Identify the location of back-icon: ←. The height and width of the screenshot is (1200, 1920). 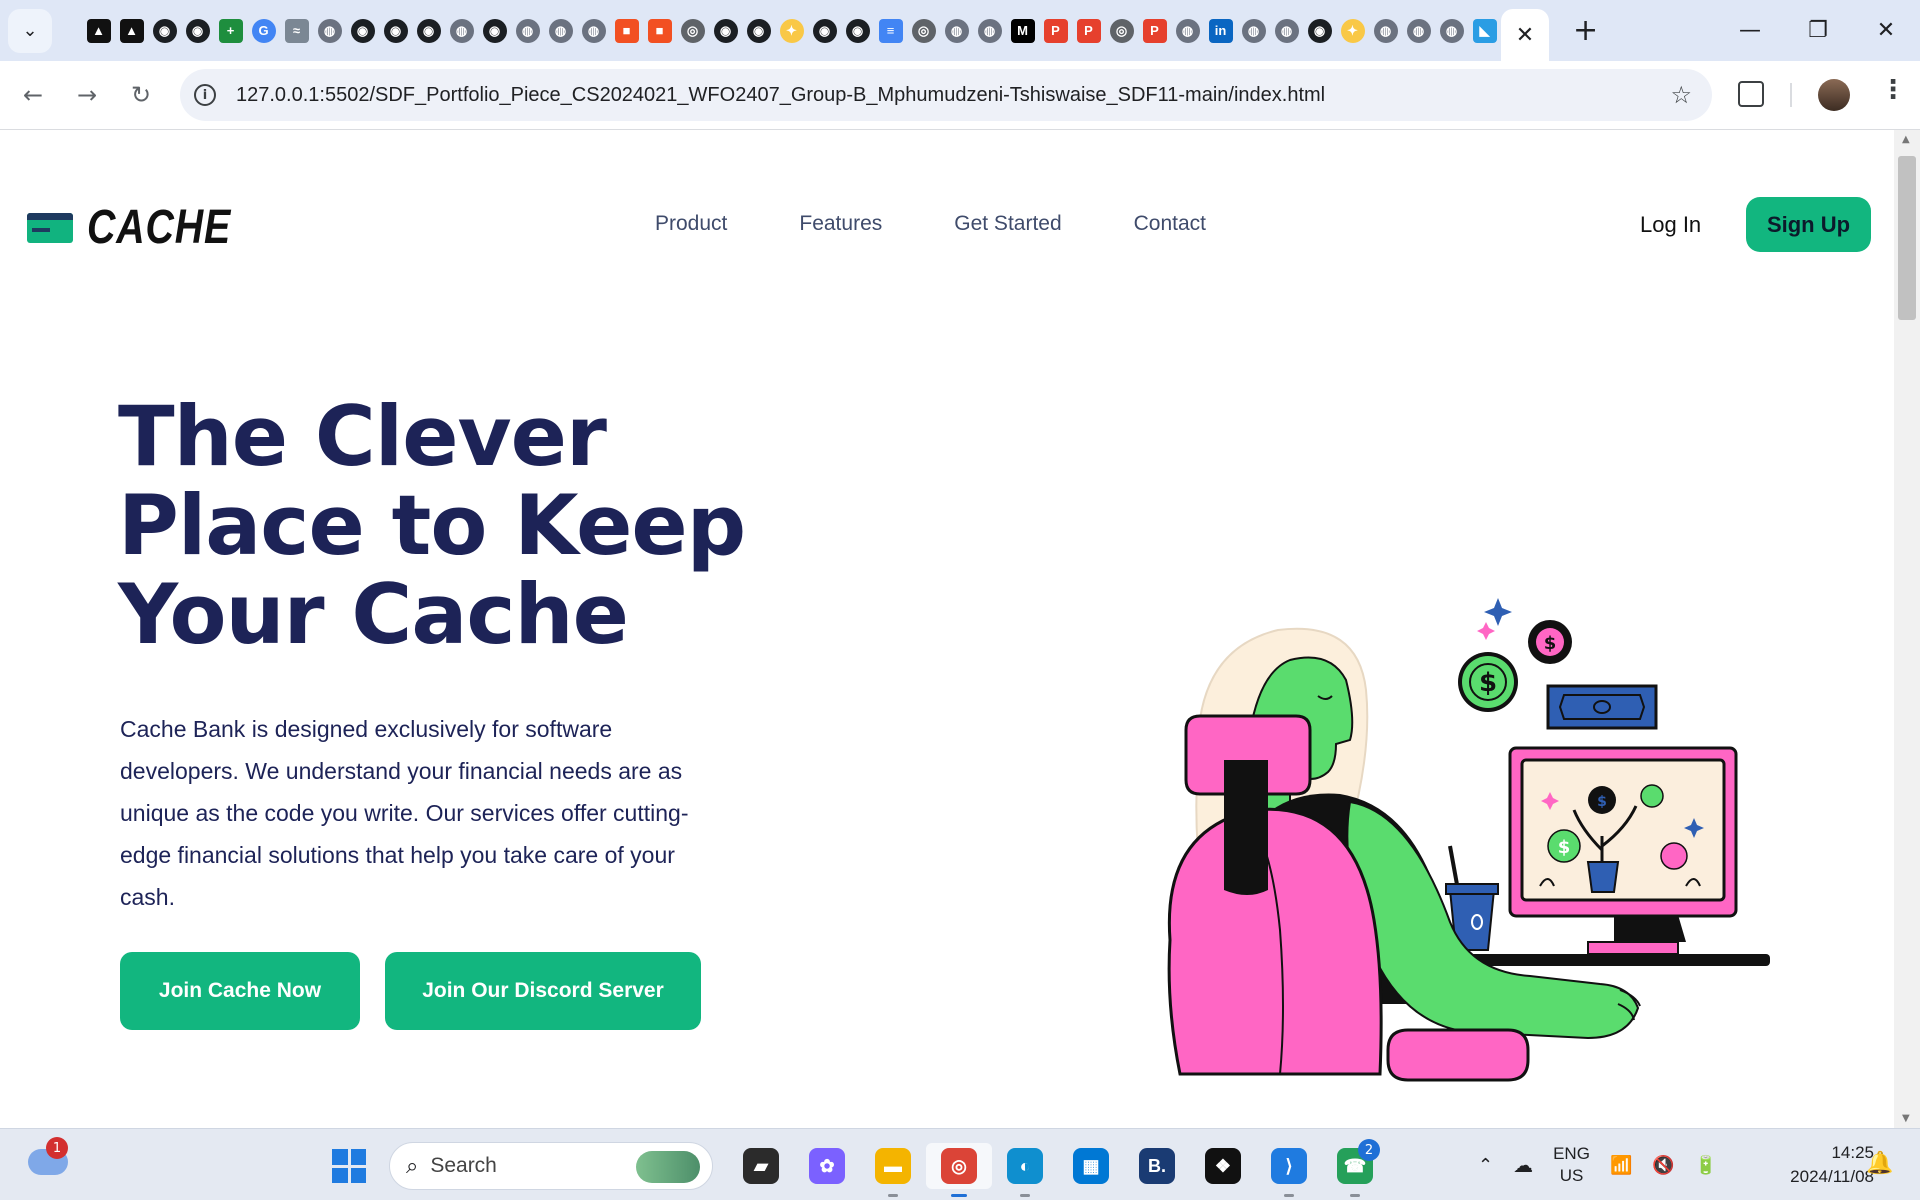
(33, 95).